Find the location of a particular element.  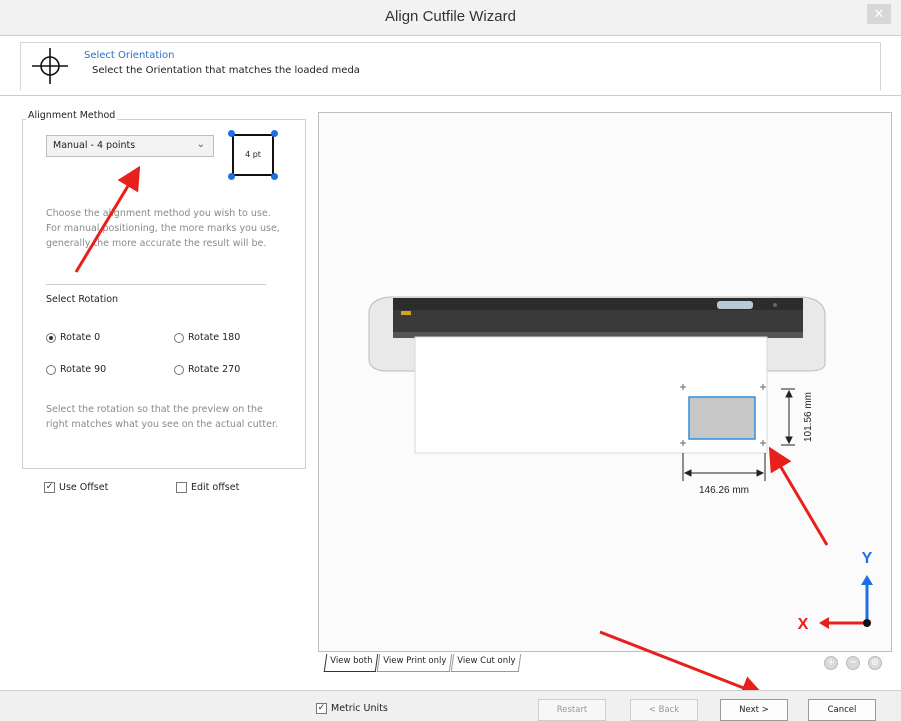

view-tabs: View both View Print only View Cut only is located at coordinates (422, 663).